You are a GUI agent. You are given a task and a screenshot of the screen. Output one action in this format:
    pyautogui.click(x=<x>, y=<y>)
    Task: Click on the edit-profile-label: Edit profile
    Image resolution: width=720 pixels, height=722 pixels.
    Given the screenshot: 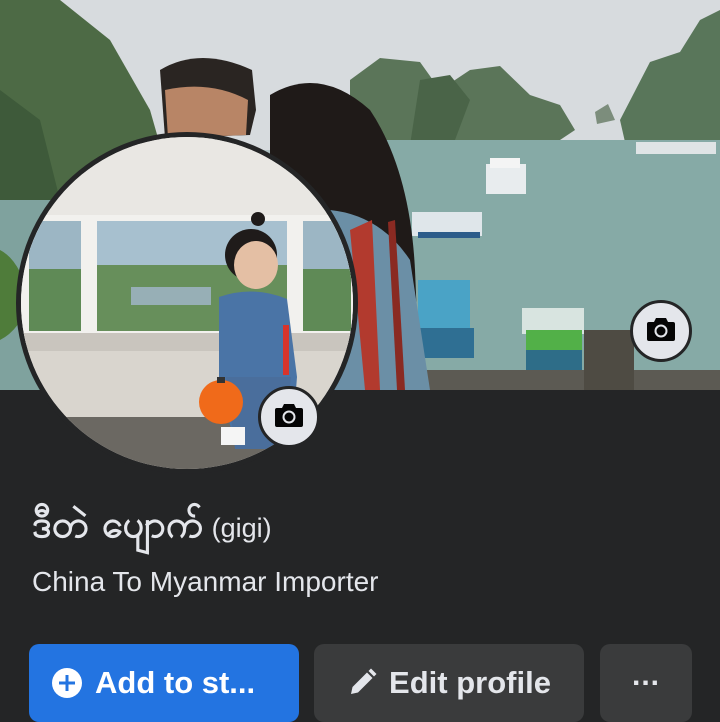 What is the action you would take?
    pyautogui.click(x=470, y=682)
    